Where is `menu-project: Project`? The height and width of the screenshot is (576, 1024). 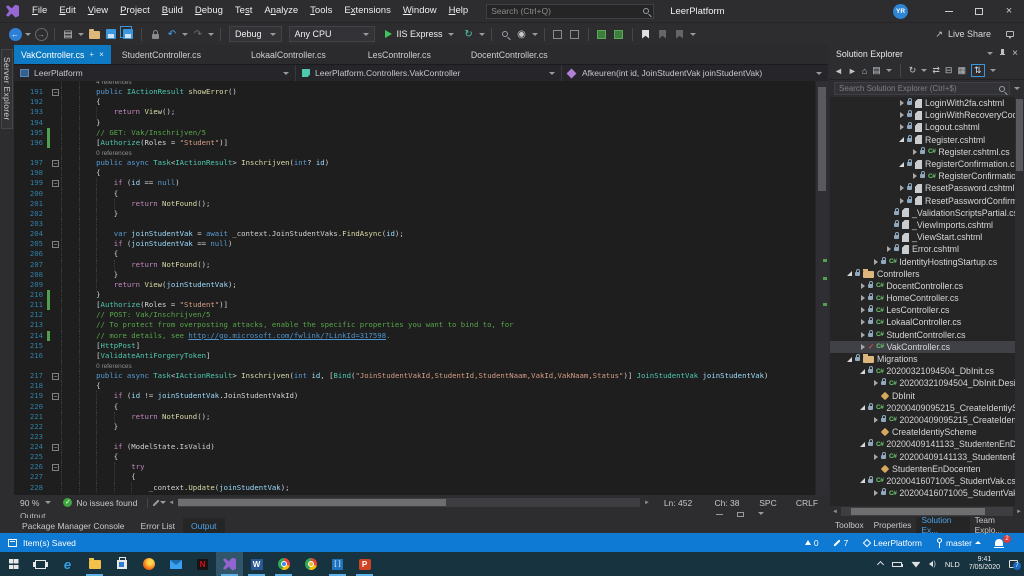
menu-project: Project is located at coordinates (135, 11).